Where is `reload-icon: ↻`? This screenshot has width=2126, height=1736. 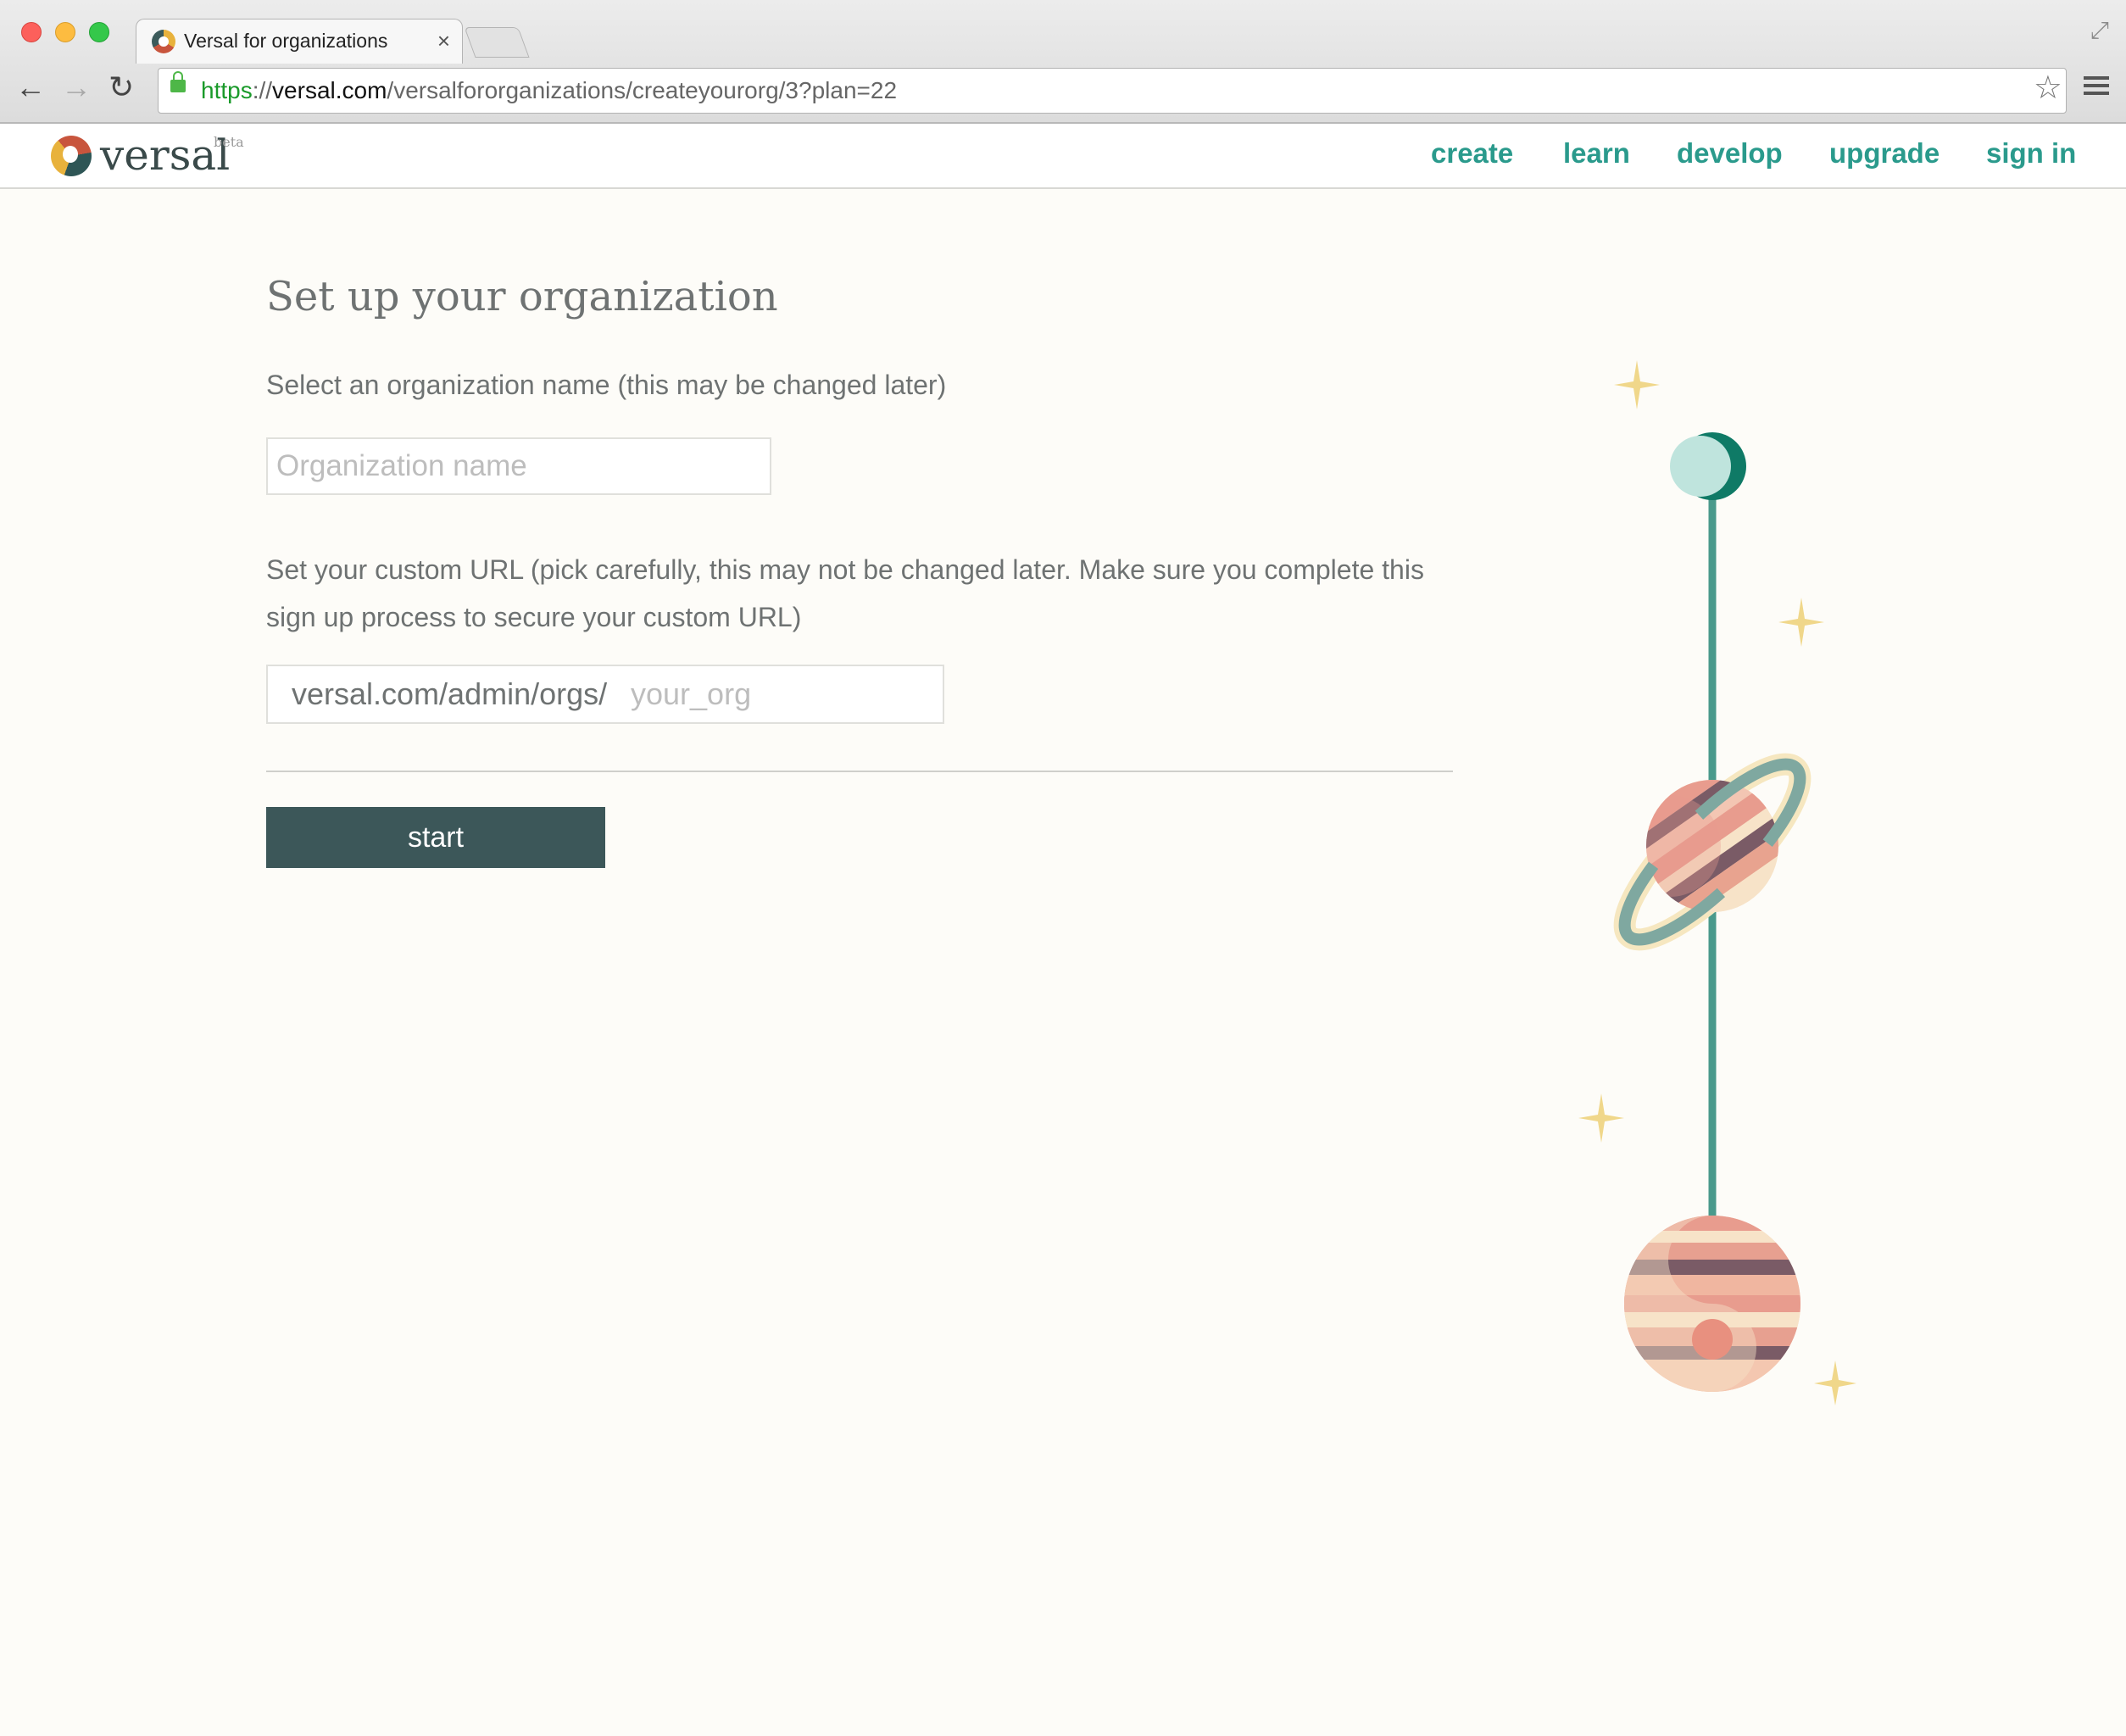
reload-icon: ↻ is located at coordinates (121, 87).